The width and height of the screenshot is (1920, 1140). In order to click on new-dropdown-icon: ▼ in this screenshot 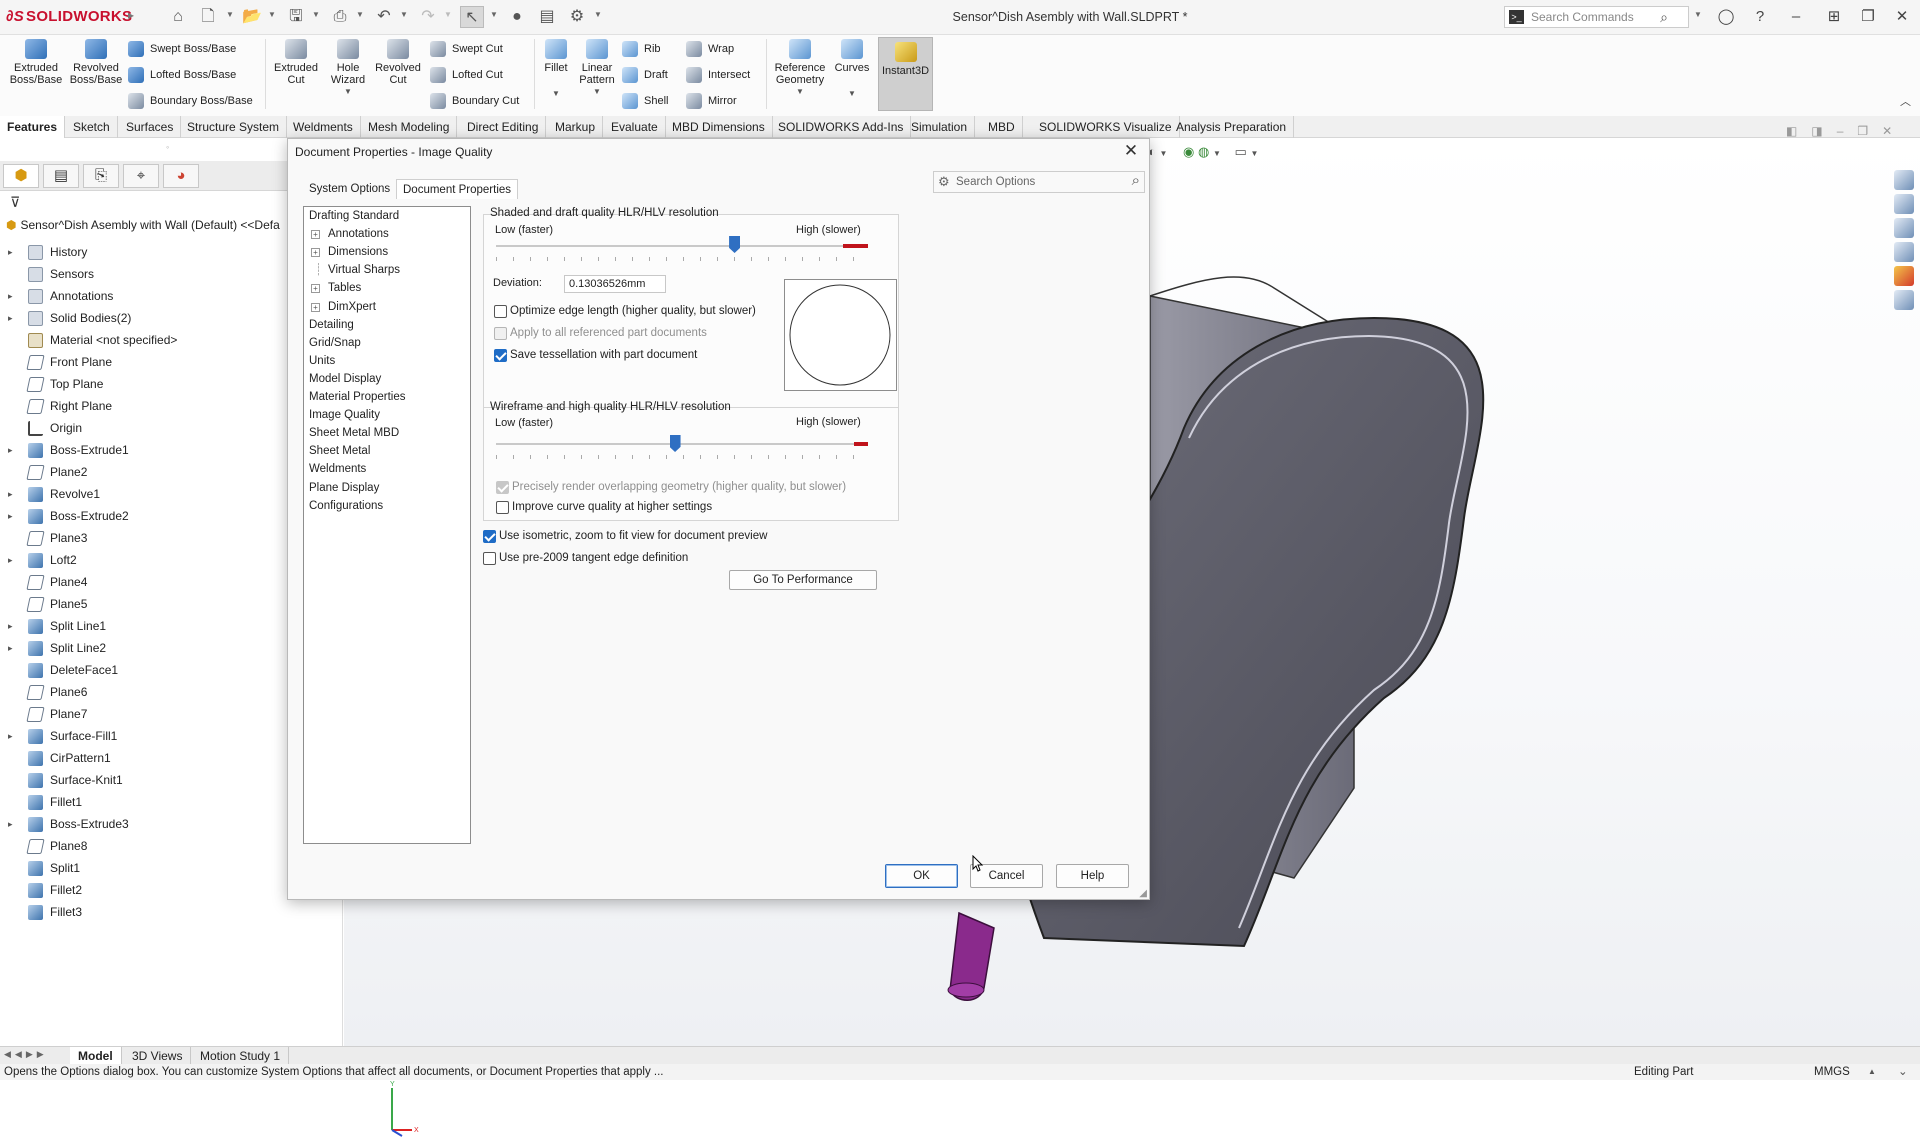, I will do `click(230, 14)`.